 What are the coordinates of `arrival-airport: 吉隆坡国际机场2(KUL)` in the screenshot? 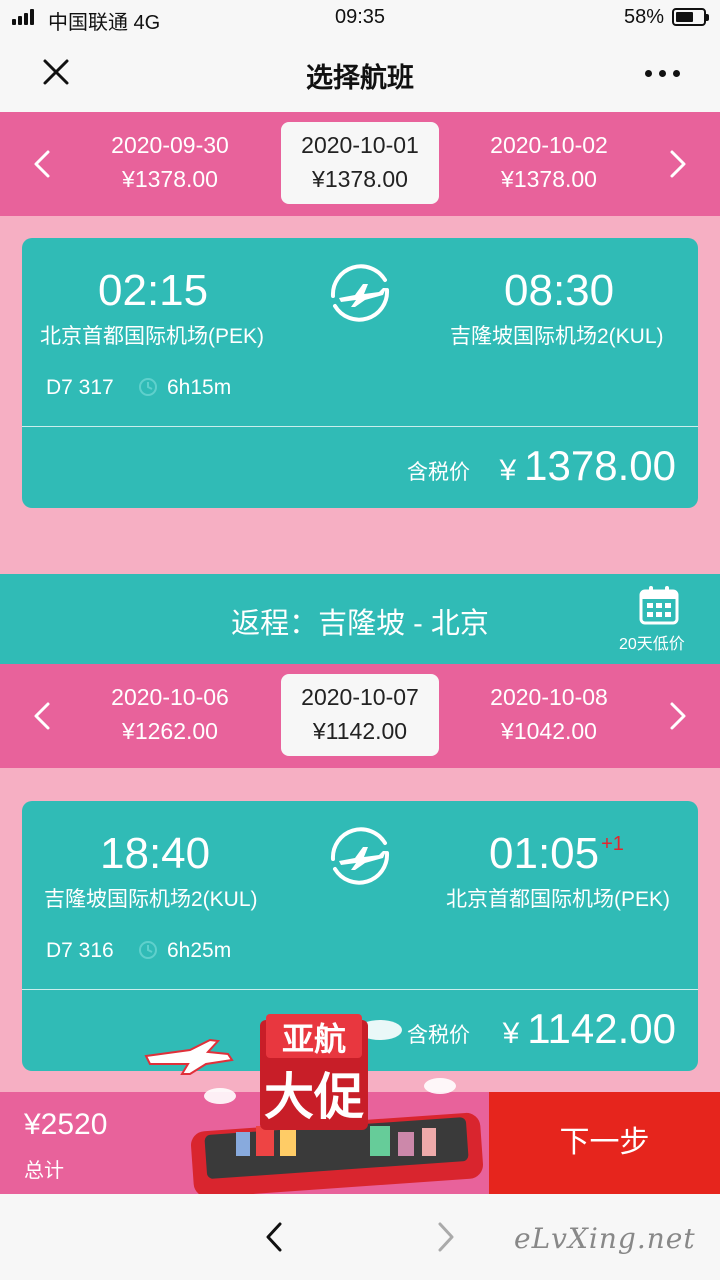 It's located at (557, 336).